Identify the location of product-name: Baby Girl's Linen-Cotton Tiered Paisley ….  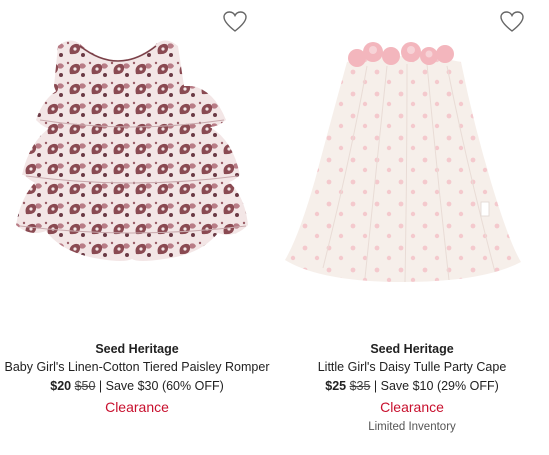
(137, 367).